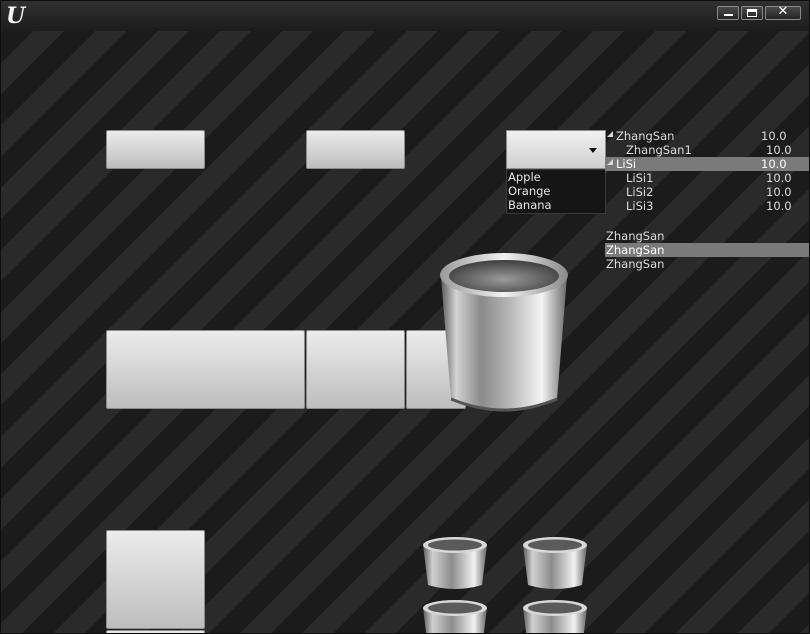  I want to click on combo-dropdown-list: Apple Orange Banana, so click(556, 191).